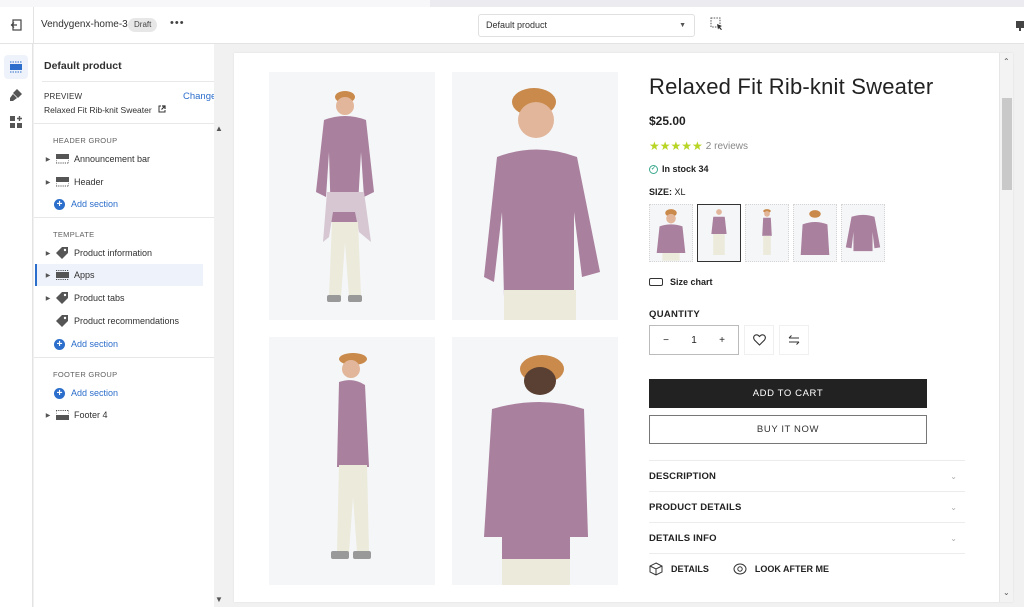  Describe the element at coordinates (727, 146) in the screenshot. I see `reviews-link: 2 reviews` at that location.